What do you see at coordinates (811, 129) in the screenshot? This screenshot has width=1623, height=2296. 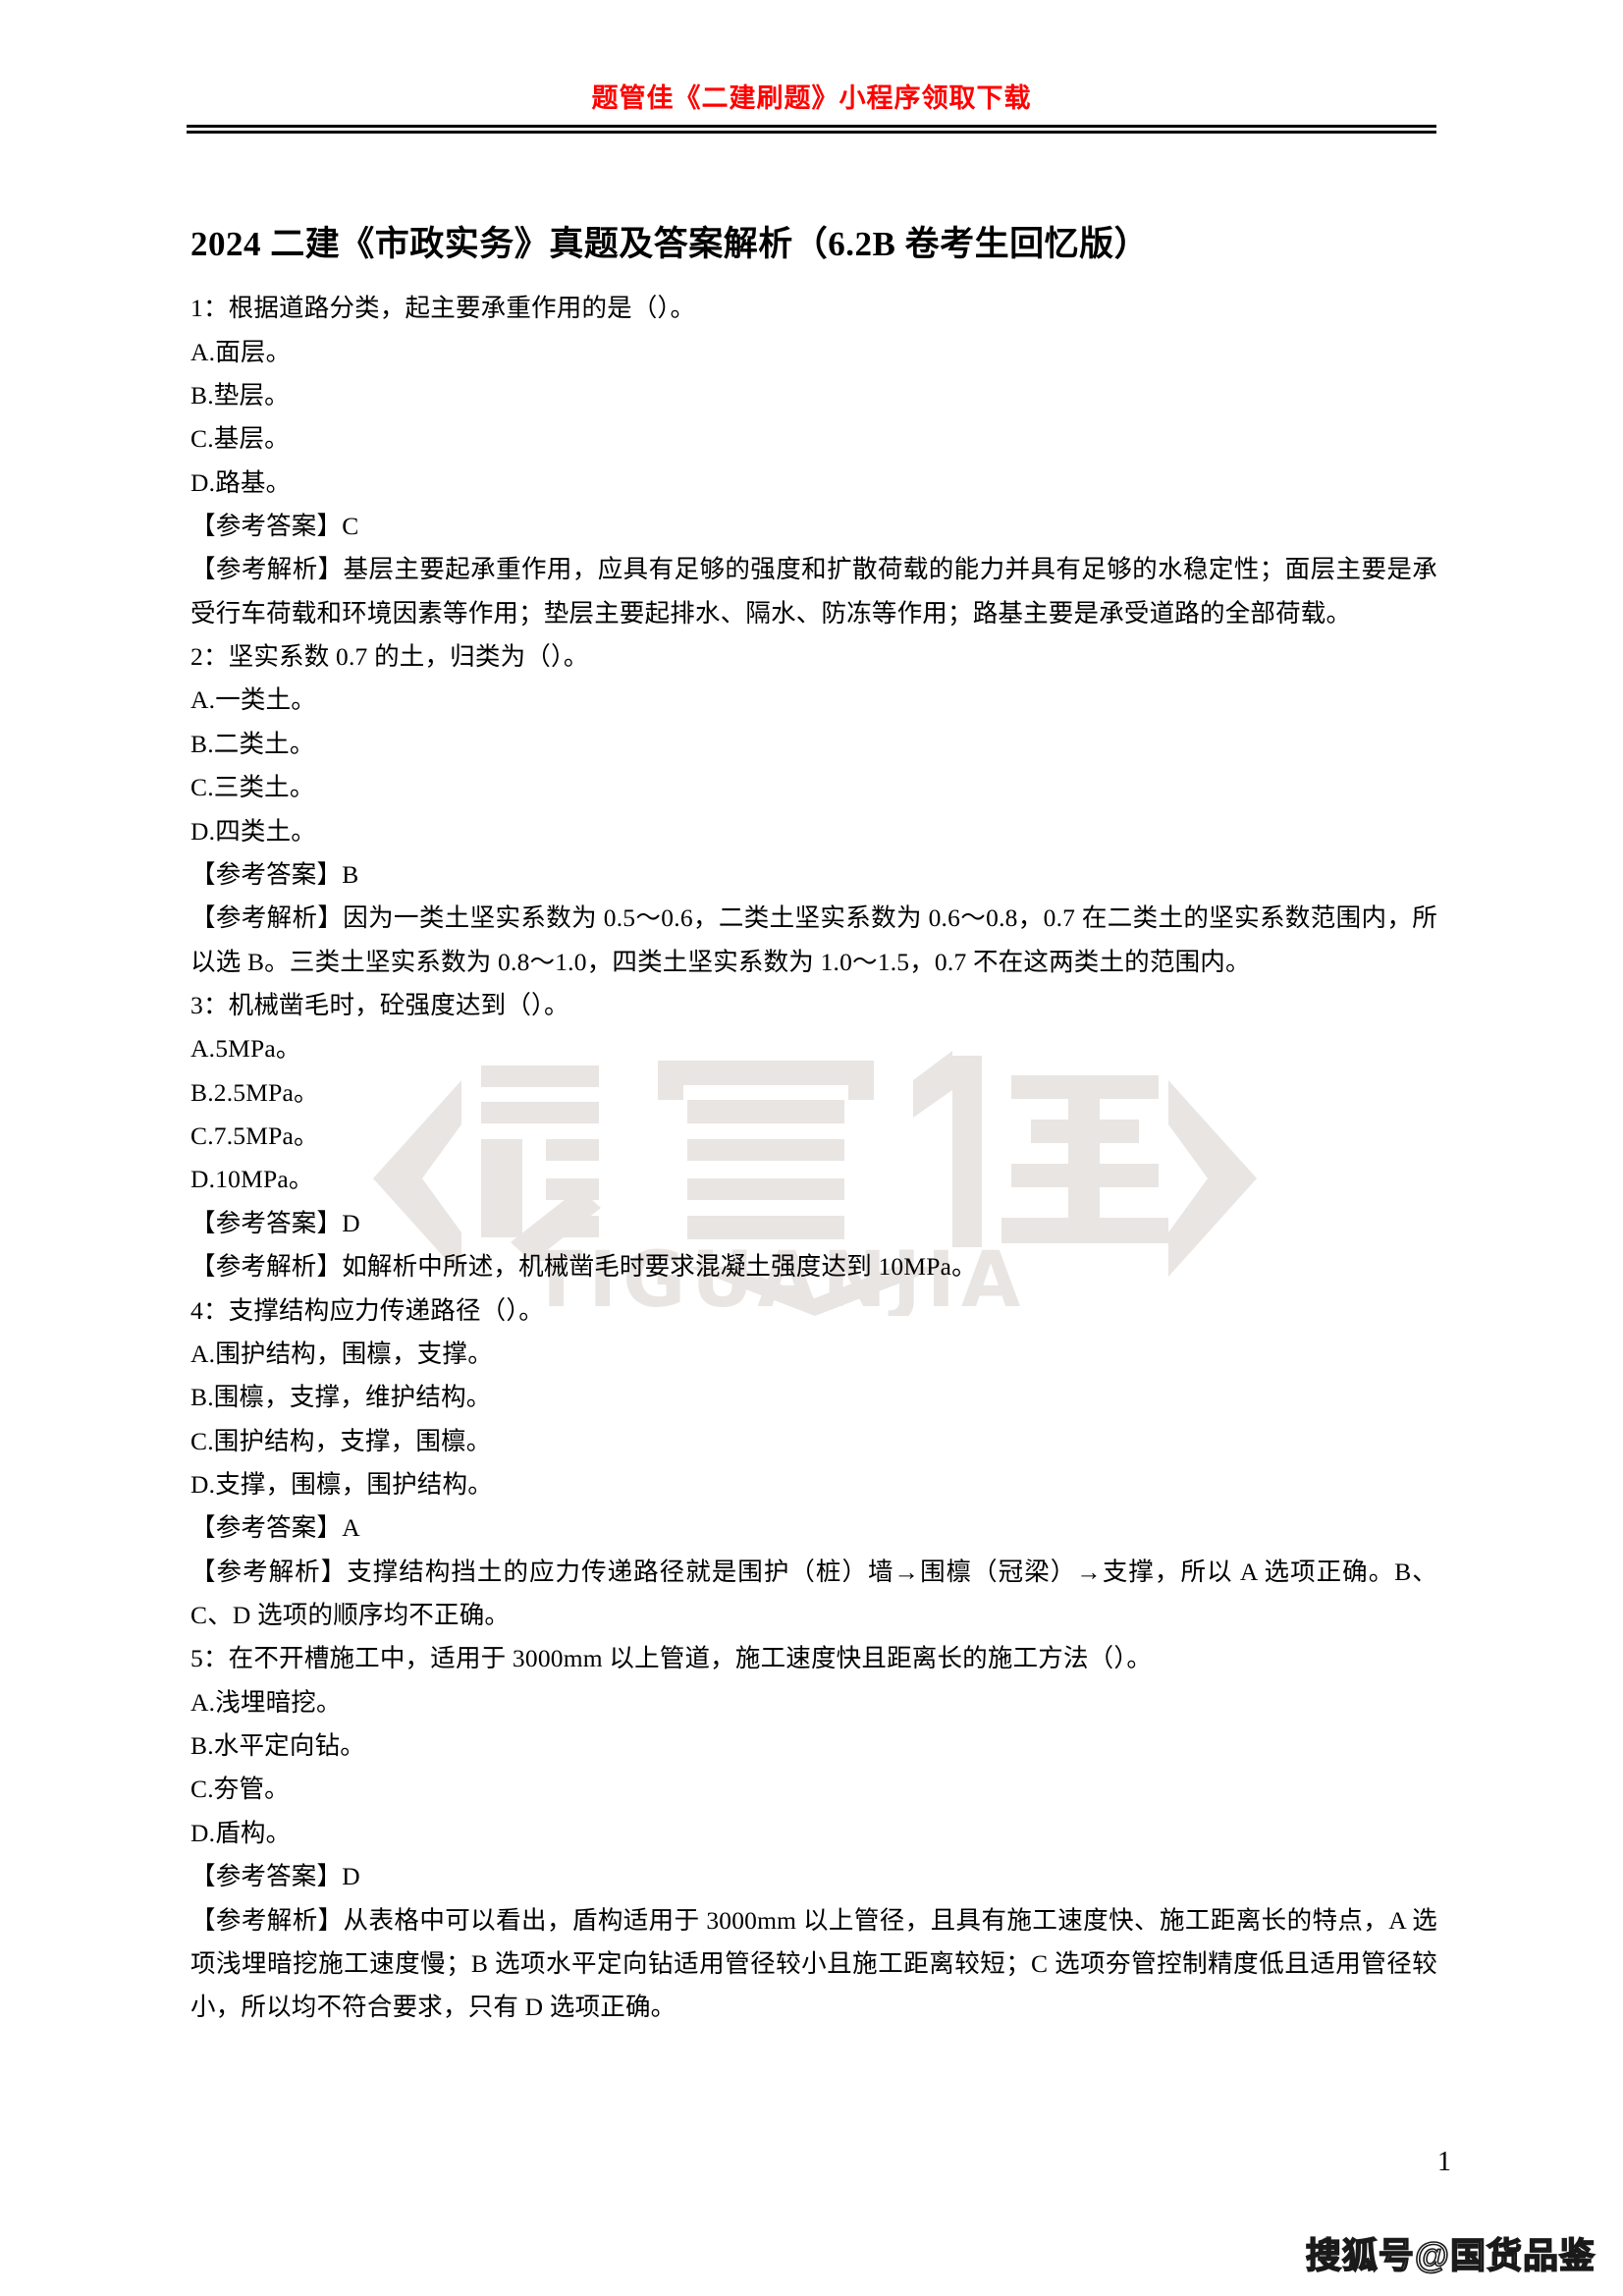 I see `header-divider` at bounding box center [811, 129].